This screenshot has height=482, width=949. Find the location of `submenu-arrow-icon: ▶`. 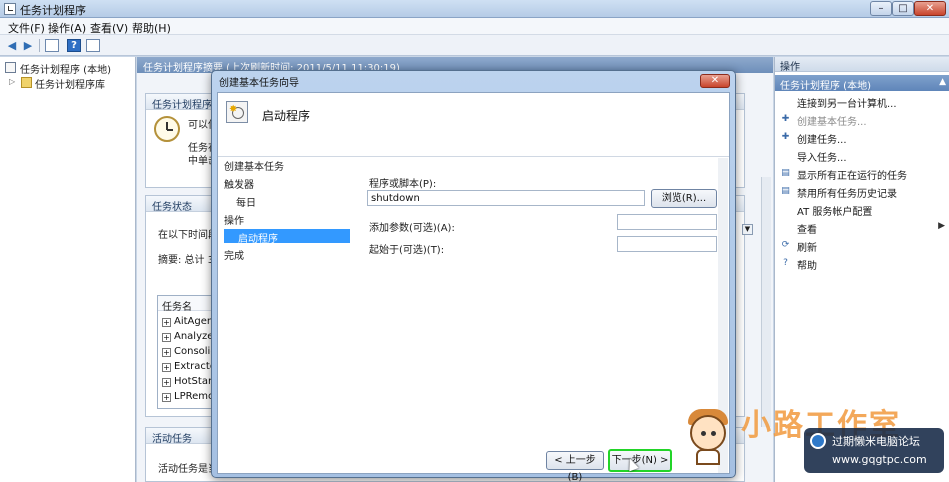

submenu-arrow-icon: ▶ is located at coordinates (941, 226).